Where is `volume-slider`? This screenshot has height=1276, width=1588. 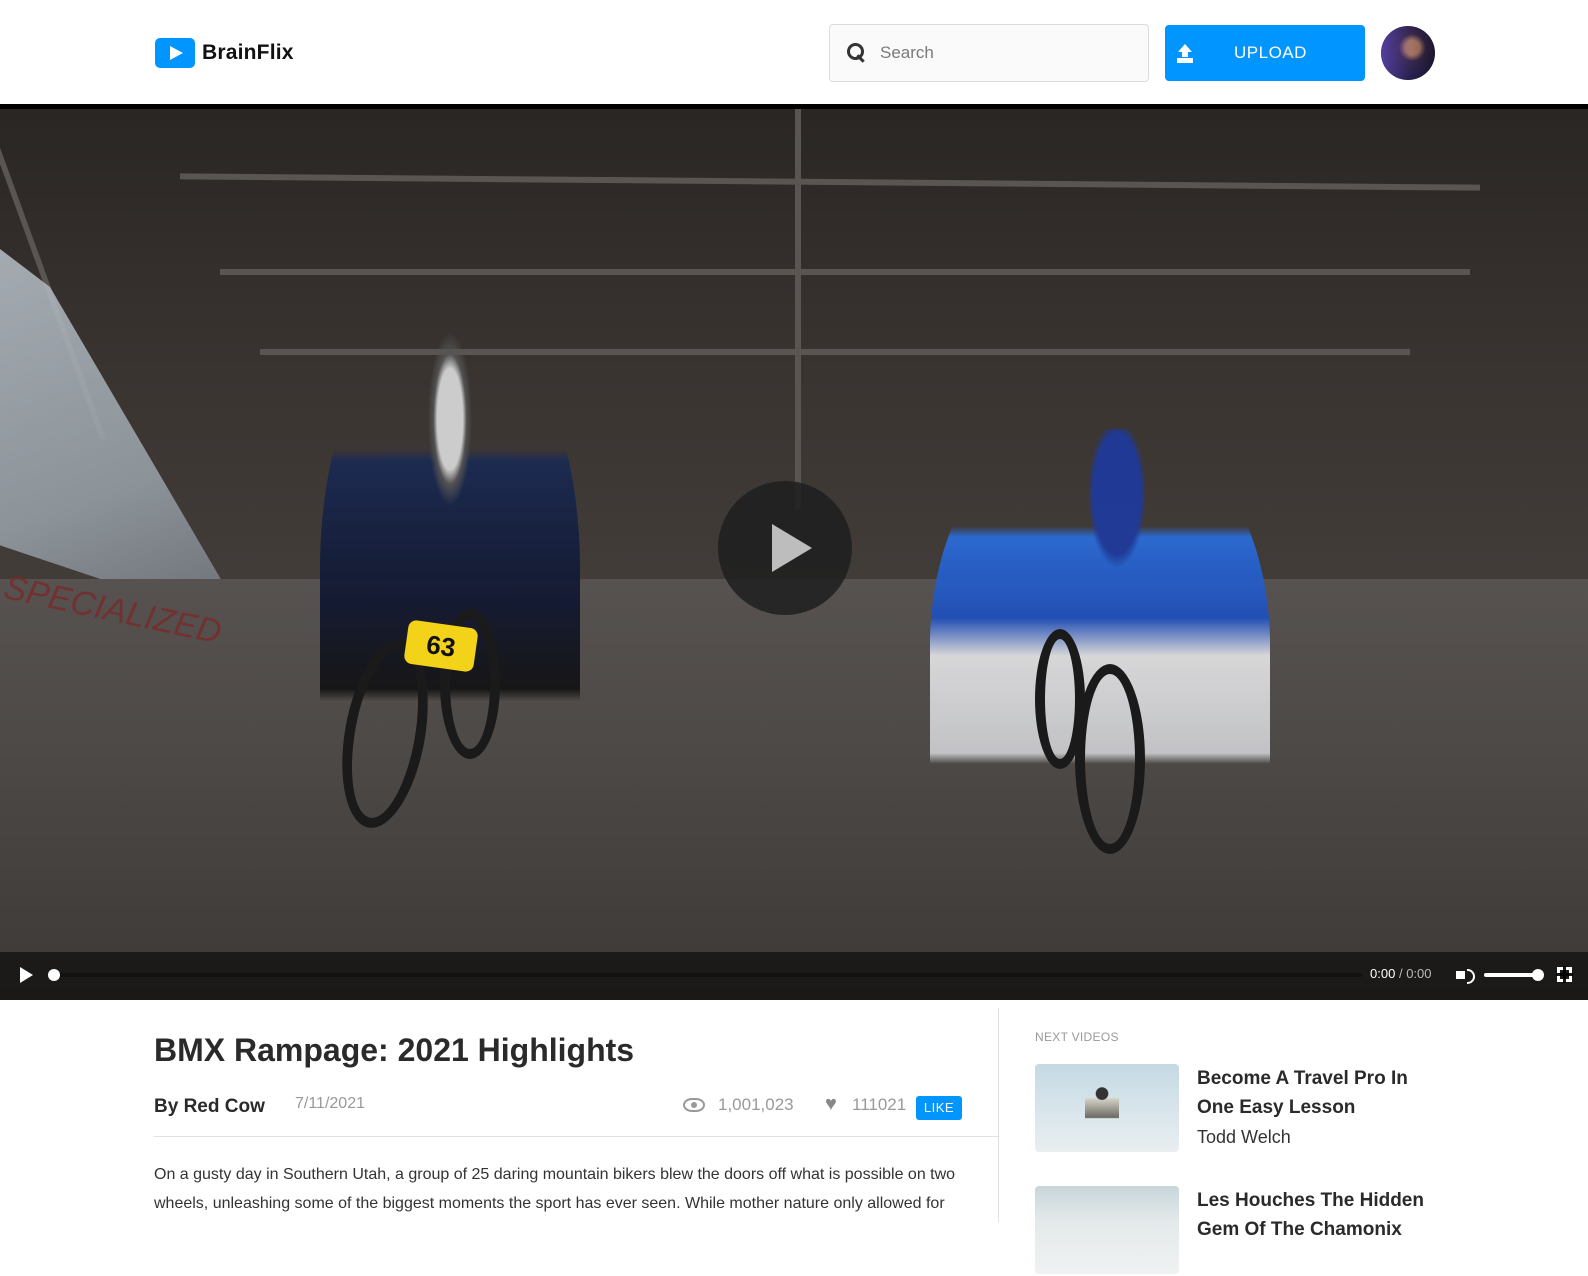
volume-slider is located at coordinates (1514, 975).